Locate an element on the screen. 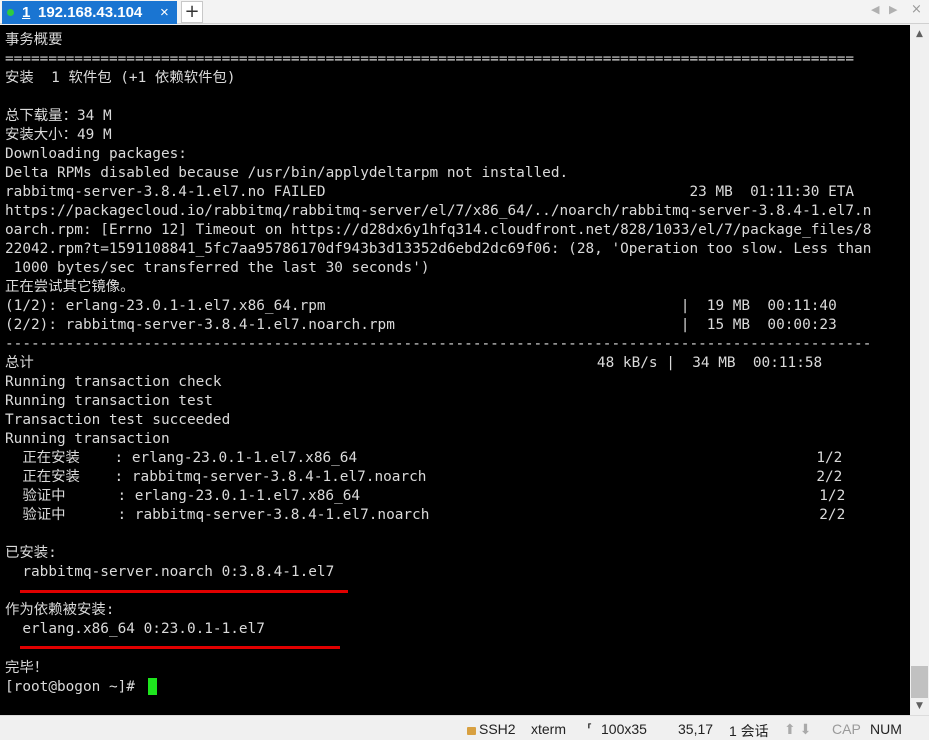 This screenshot has width=929, height=740. caps-lock-status: CAP is located at coordinates (846, 729).